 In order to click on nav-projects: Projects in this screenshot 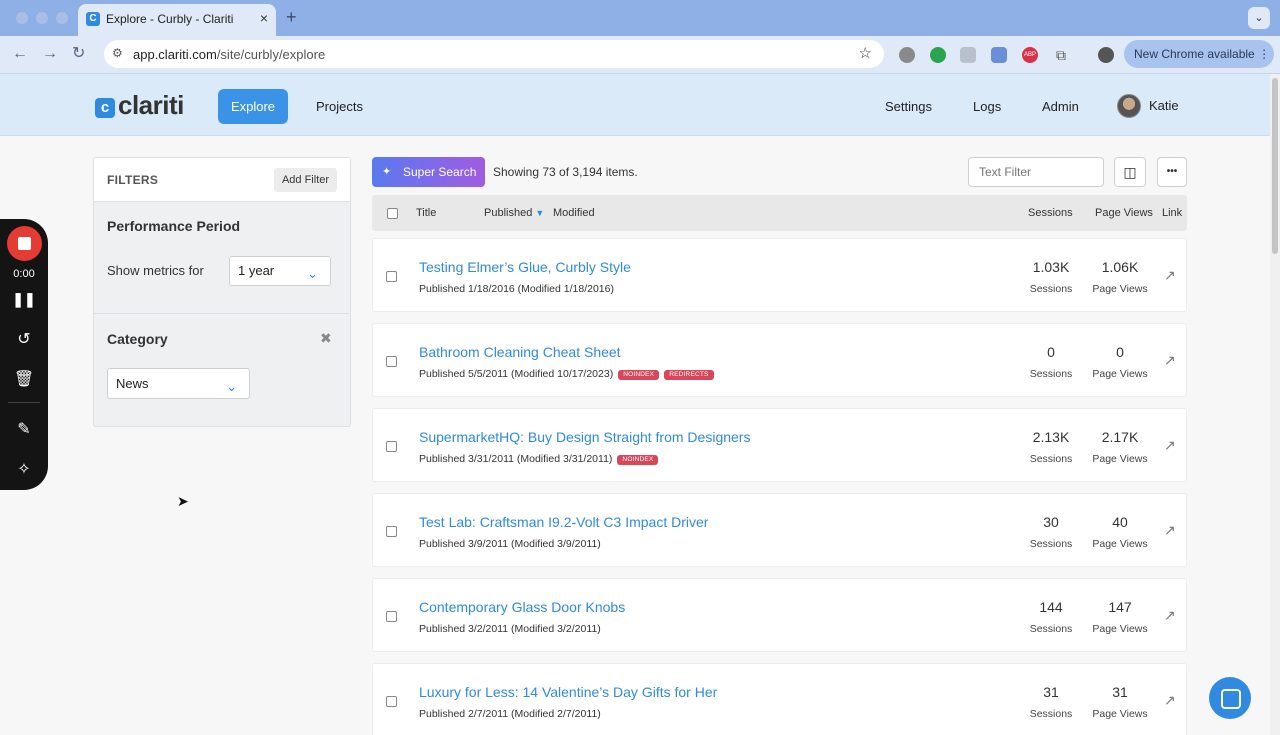, I will do `click(339, 106)`.